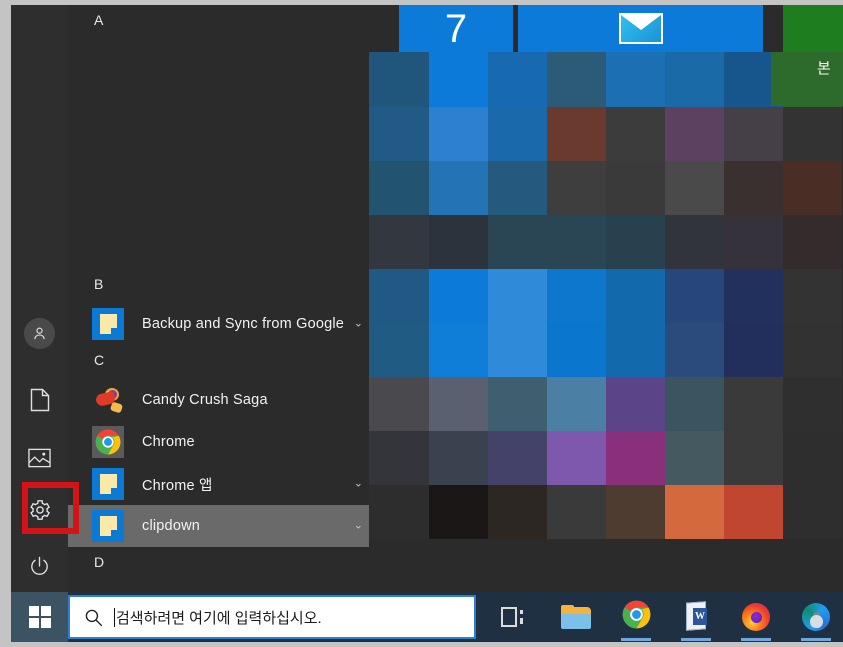  I want to click on word-icon: W, so click(696, 616).